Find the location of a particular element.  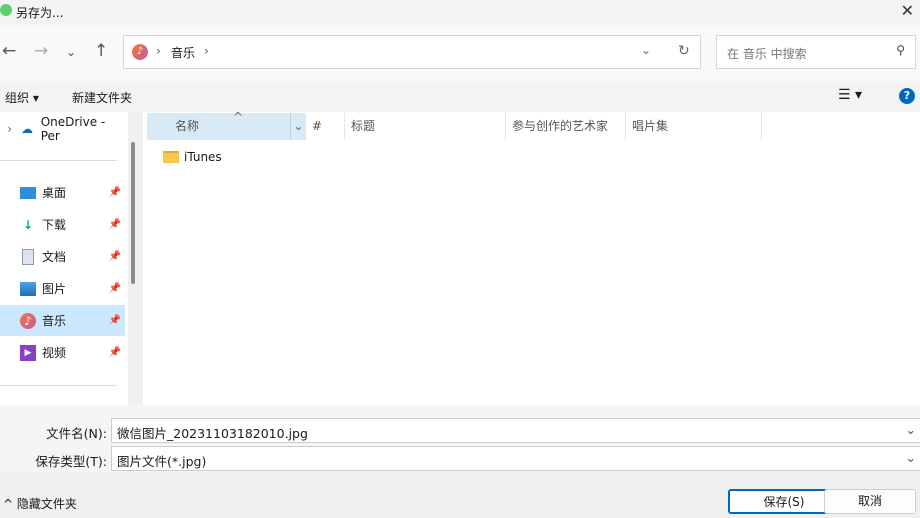

toolbar: 组织 ▾ 新建文件夹 ☰ ▾ ? is located at coordinates (460, 96).